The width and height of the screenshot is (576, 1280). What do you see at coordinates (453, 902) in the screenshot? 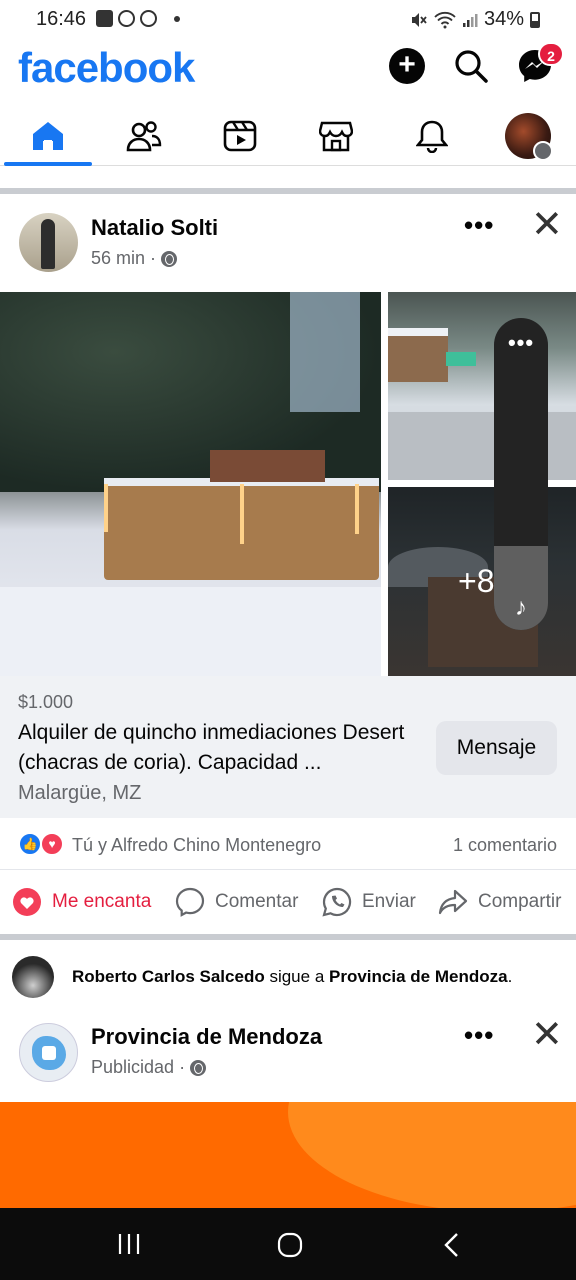
I see `share-icon` at bounding box center [453, 902].